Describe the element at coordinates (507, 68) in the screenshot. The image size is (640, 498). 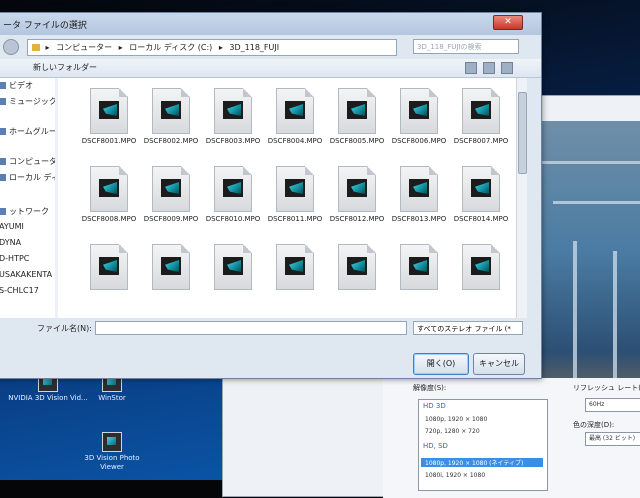
I see `help-icon` at that location.